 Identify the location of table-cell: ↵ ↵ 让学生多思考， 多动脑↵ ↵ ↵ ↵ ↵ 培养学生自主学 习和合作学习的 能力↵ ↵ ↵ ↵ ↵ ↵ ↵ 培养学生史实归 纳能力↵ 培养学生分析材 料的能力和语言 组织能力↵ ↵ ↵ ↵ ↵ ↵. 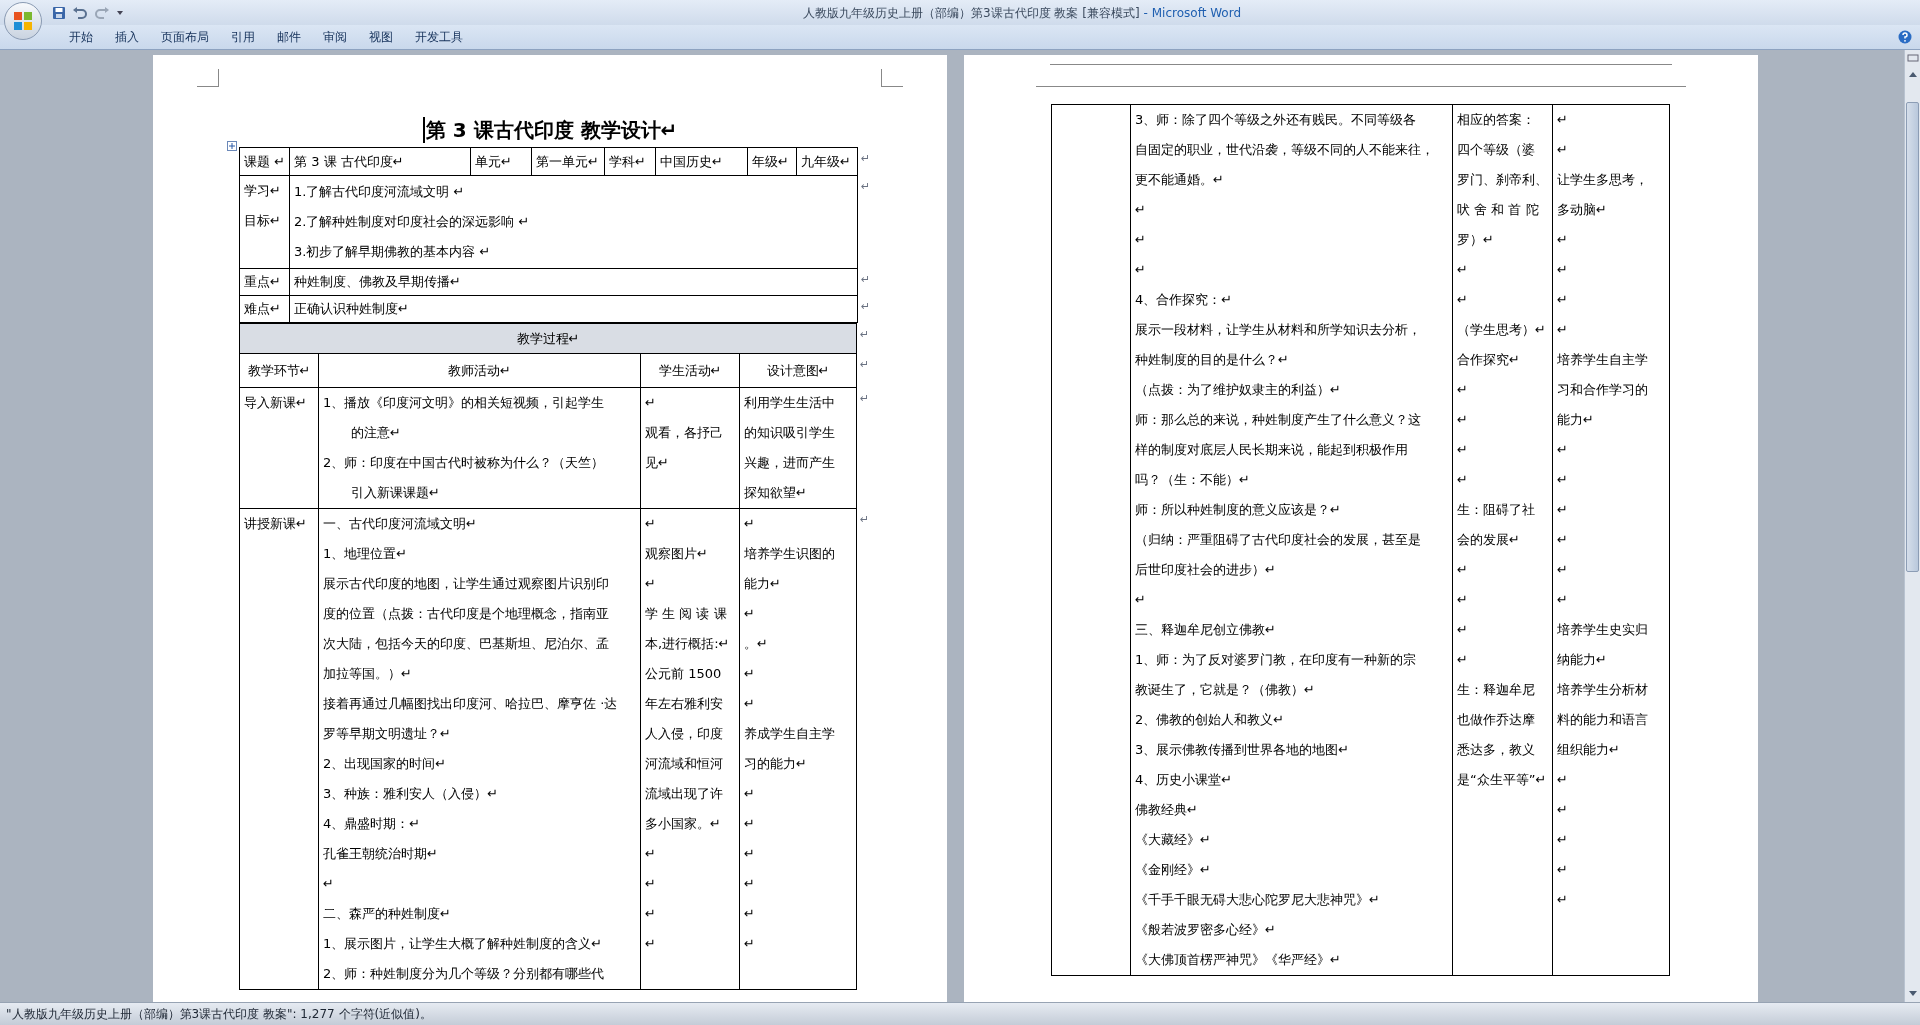
(1611, 540).